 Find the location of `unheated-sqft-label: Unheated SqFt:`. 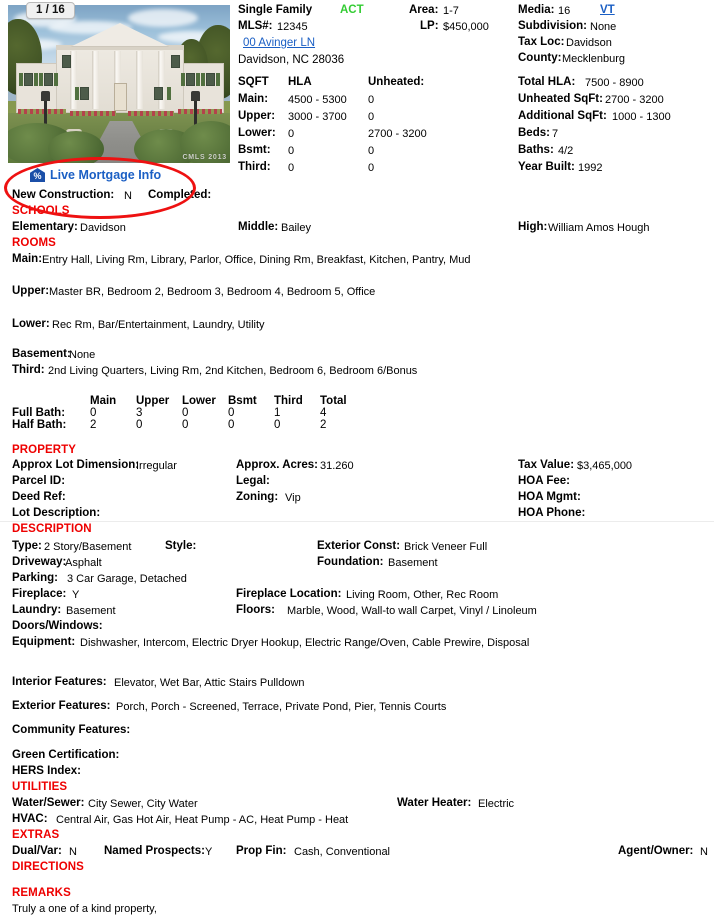

unheated-sqft-label: Unheated SqFt: is located at coordinates (560, 99).